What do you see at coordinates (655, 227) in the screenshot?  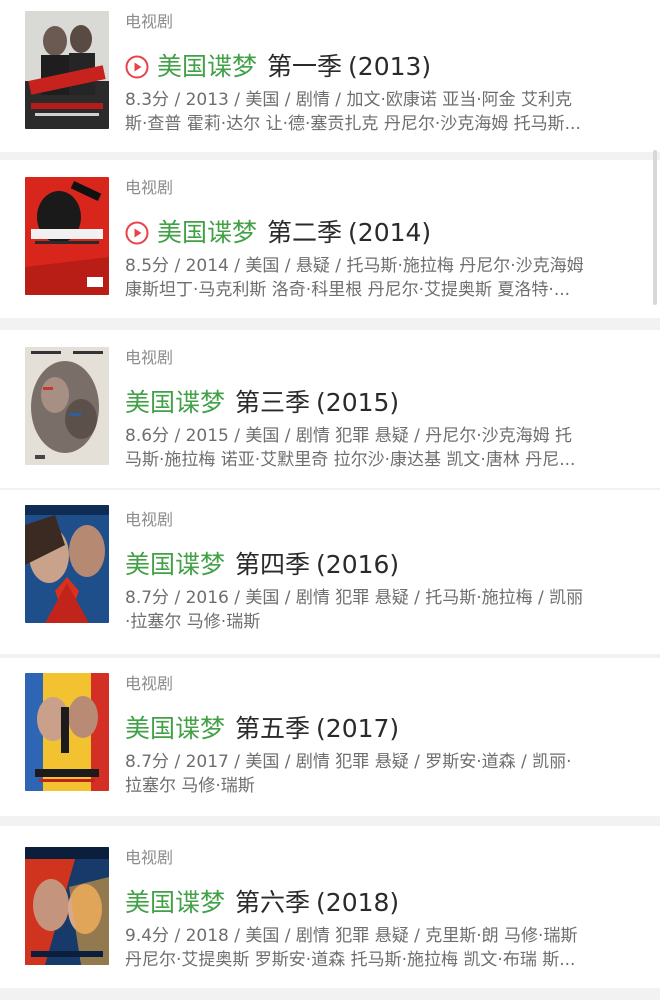 I see `scrollbar` at bounding box center [655, 227].